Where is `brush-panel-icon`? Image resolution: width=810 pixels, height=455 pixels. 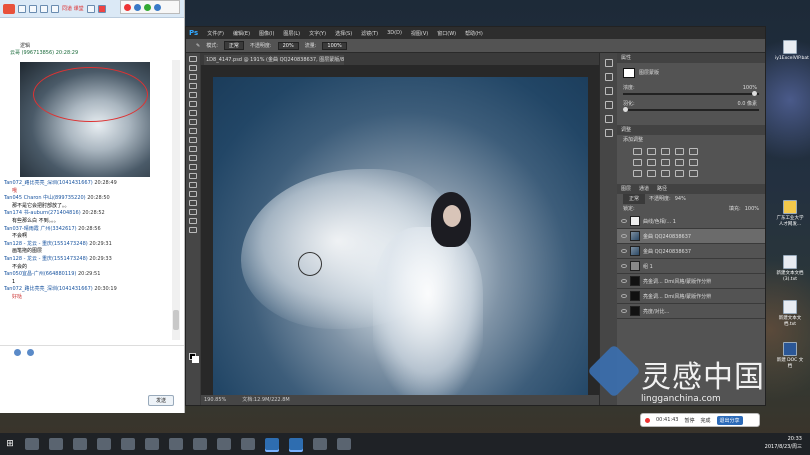 brush-panel-icon is located at coordinates (609, 133).